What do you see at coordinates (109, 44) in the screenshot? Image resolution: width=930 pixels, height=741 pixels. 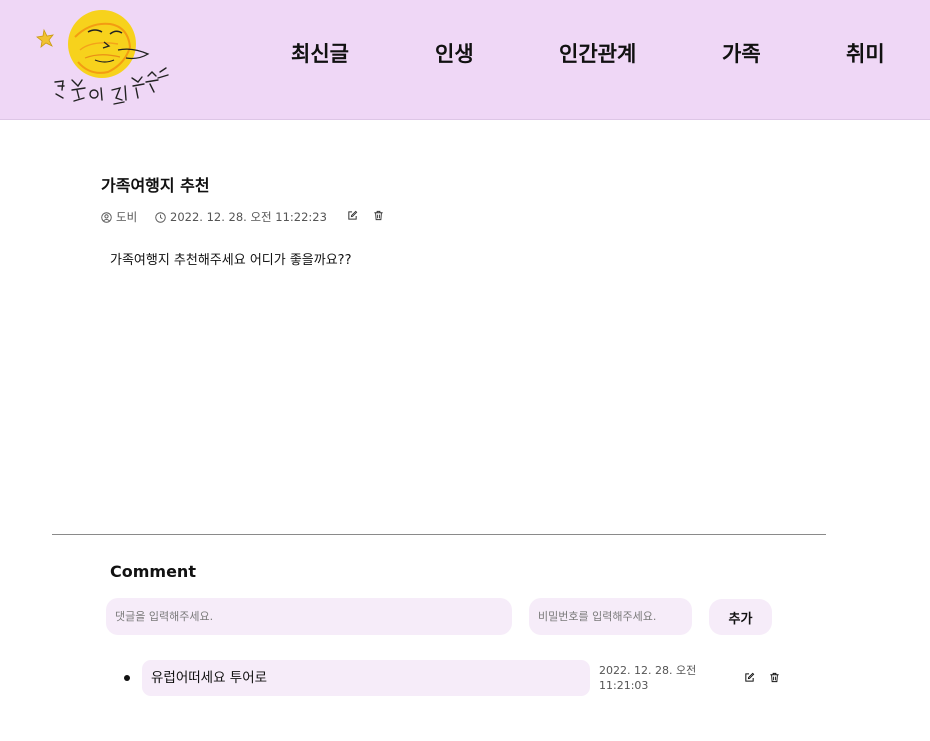 I see `logo-face` at bounding box center [109, 44].